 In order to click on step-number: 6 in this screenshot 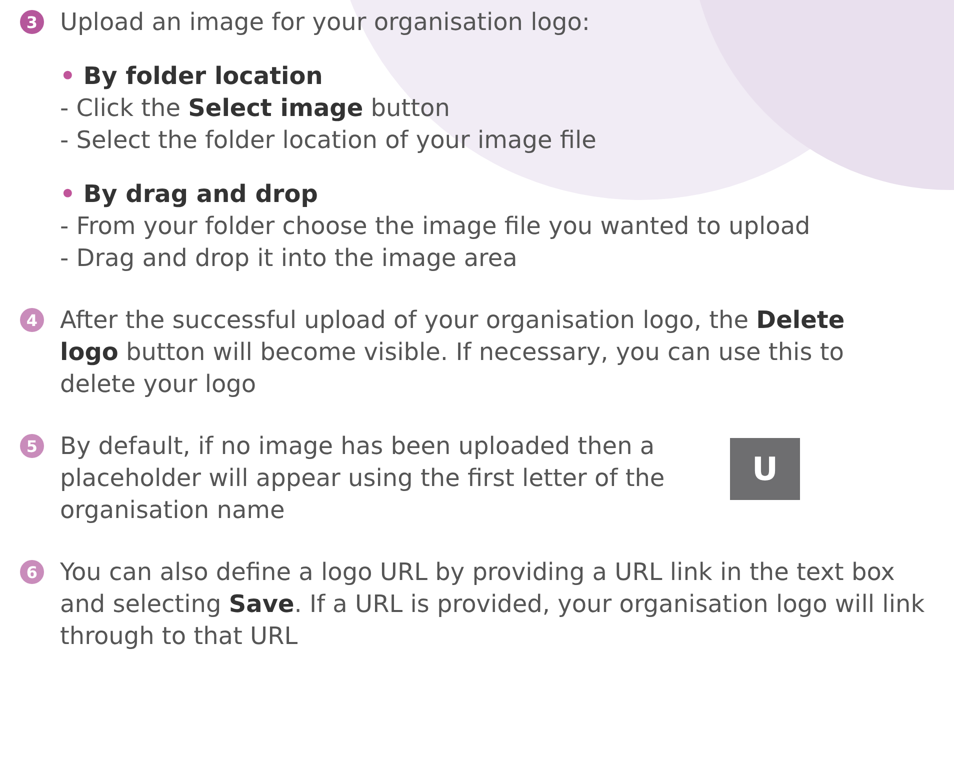, I will do `click(32, 572)`.